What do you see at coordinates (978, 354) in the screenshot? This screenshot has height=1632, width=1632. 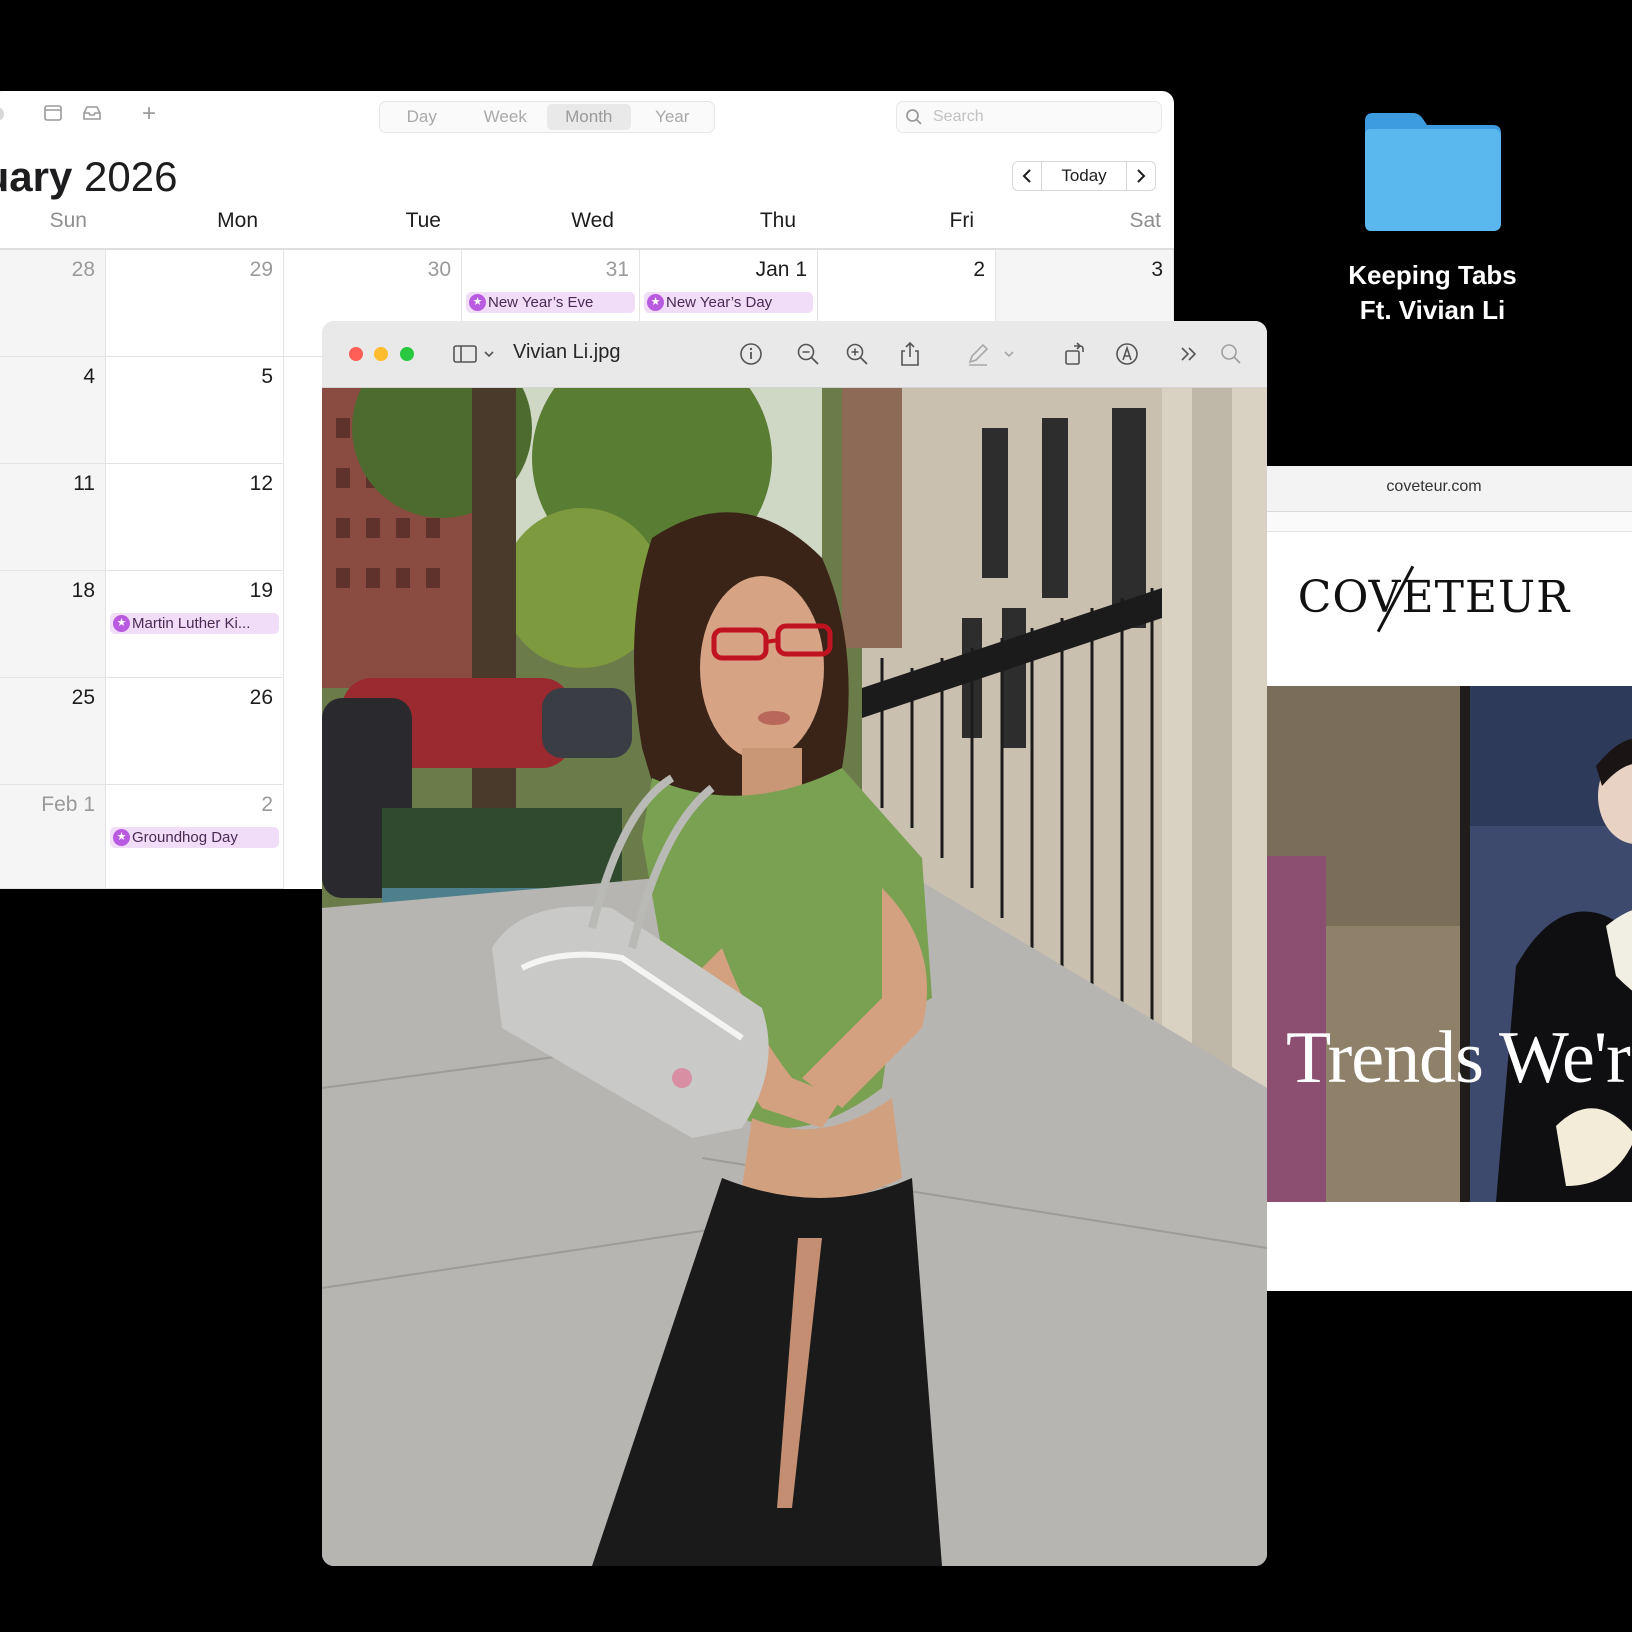 I see `markup-pen-icon` at bounding box center [978, 354].